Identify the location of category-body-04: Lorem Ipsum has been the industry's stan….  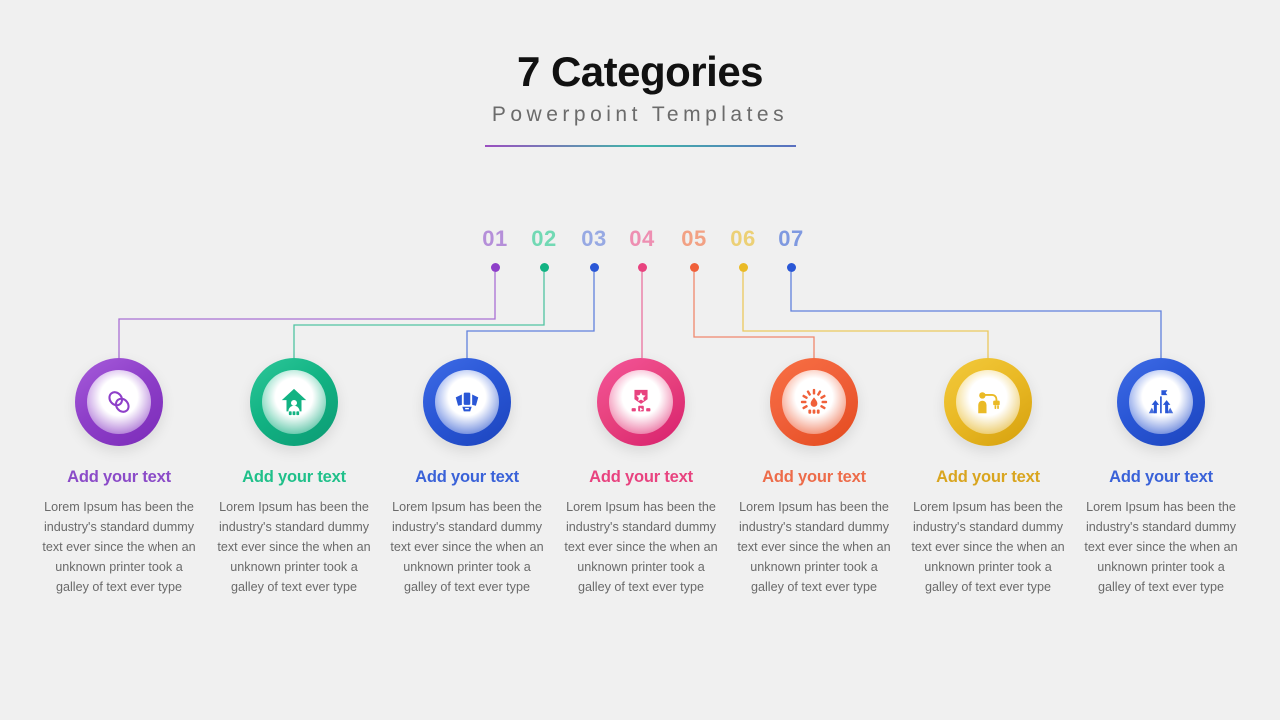
(641, 547).